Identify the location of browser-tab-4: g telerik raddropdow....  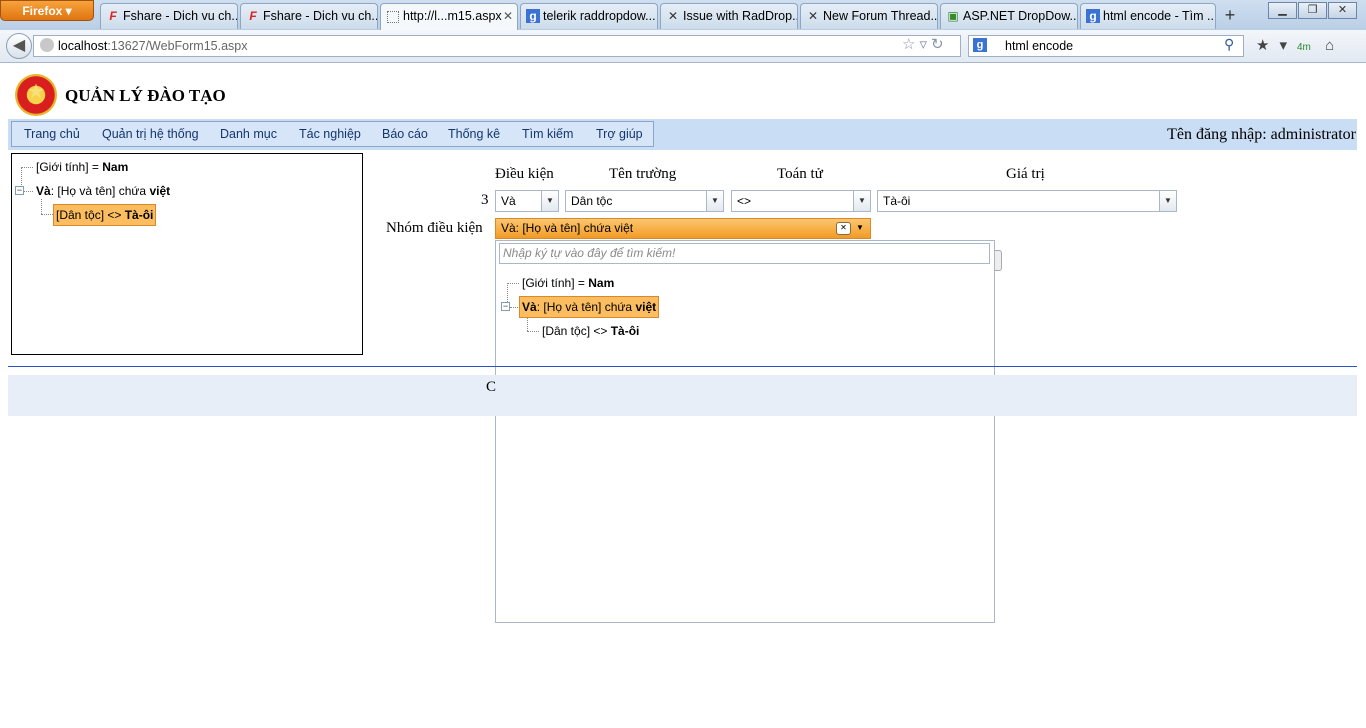
(589, 16).